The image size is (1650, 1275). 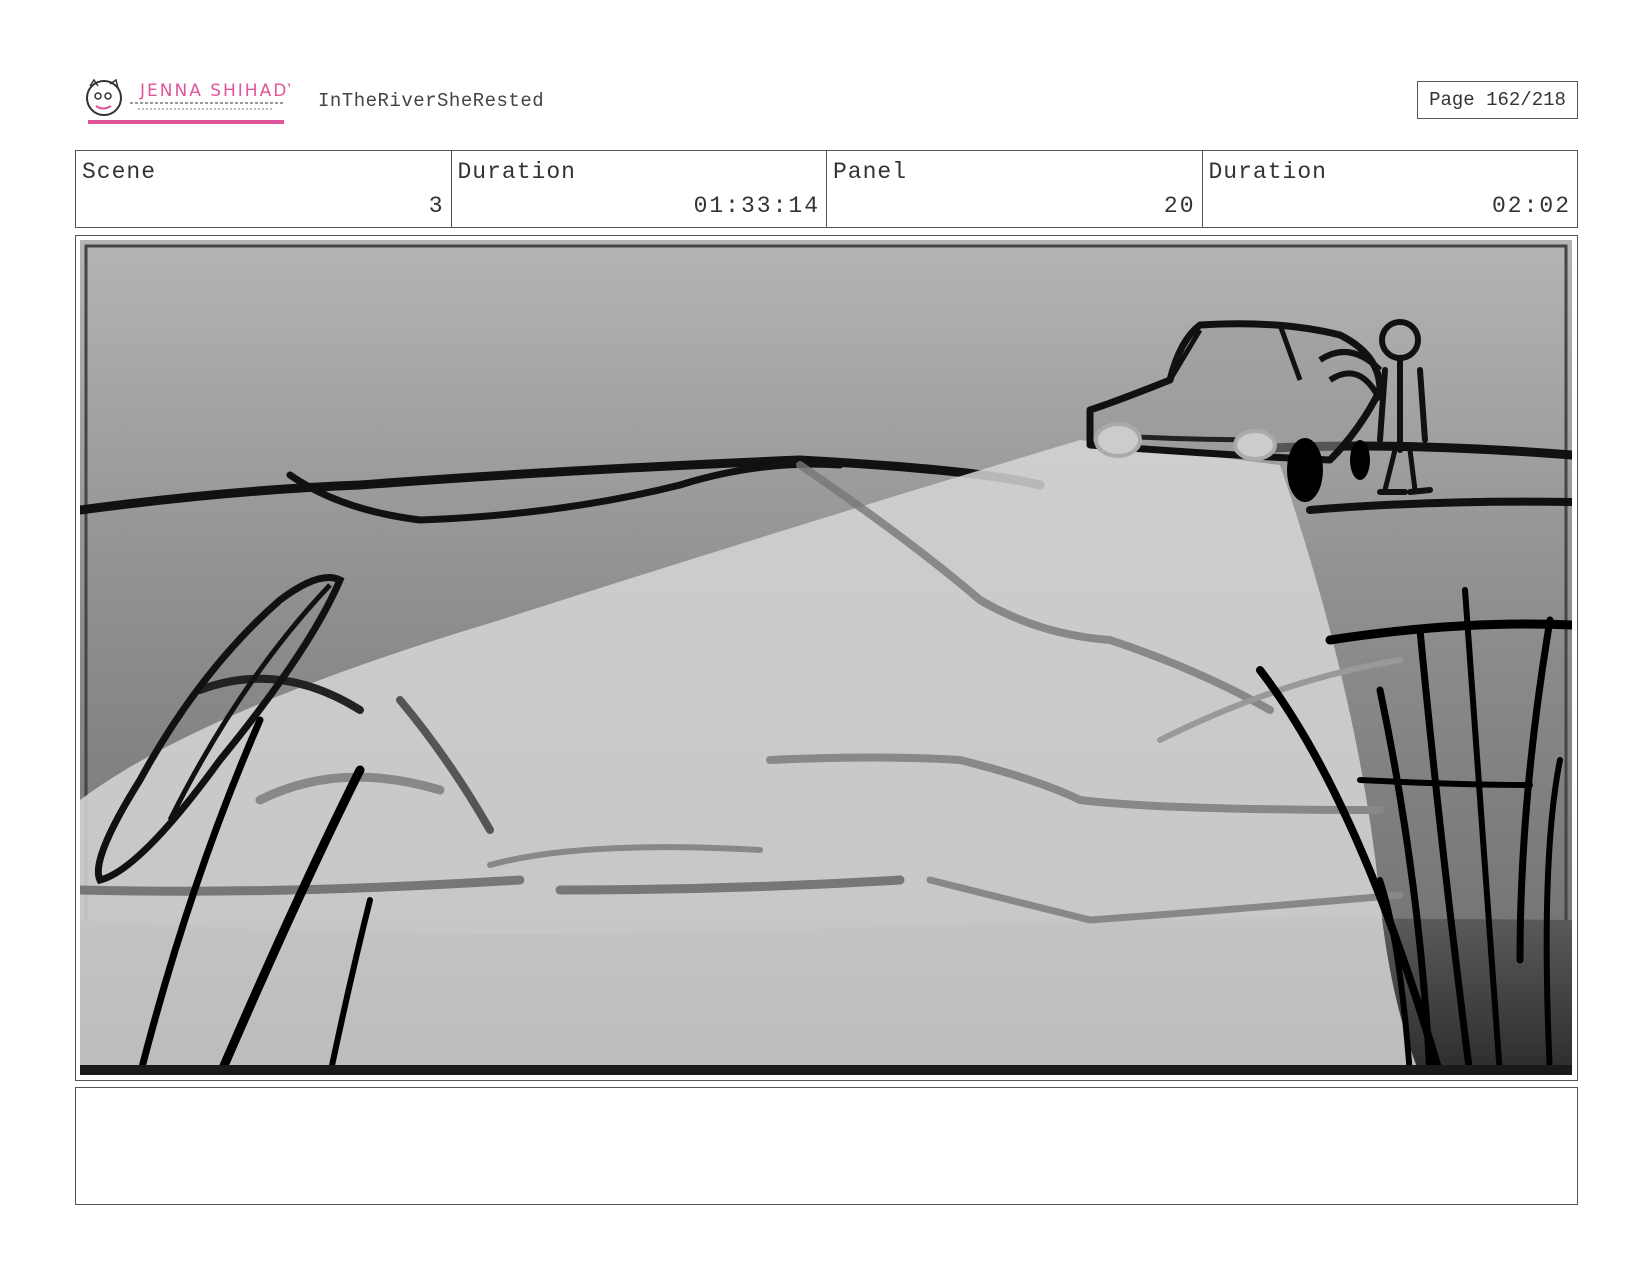 I want to click on scene-cell: Scene 3, so click(x=264, y=189).